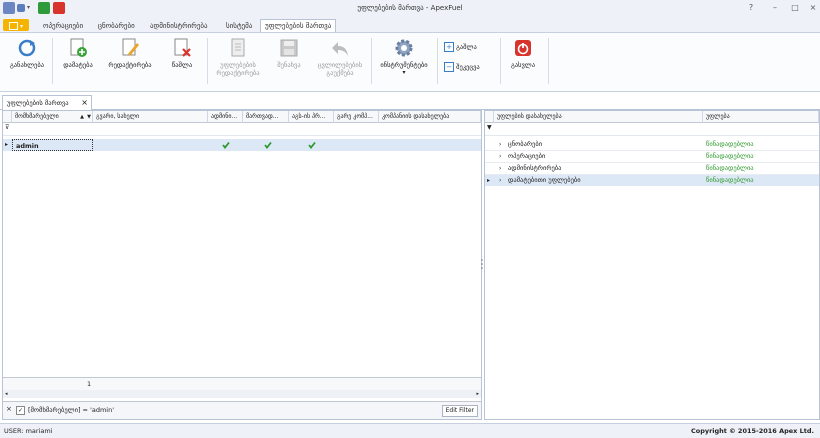 The image size is (820, 438). I want to click on auto-filter-row: ⊽, so click(242, 129).